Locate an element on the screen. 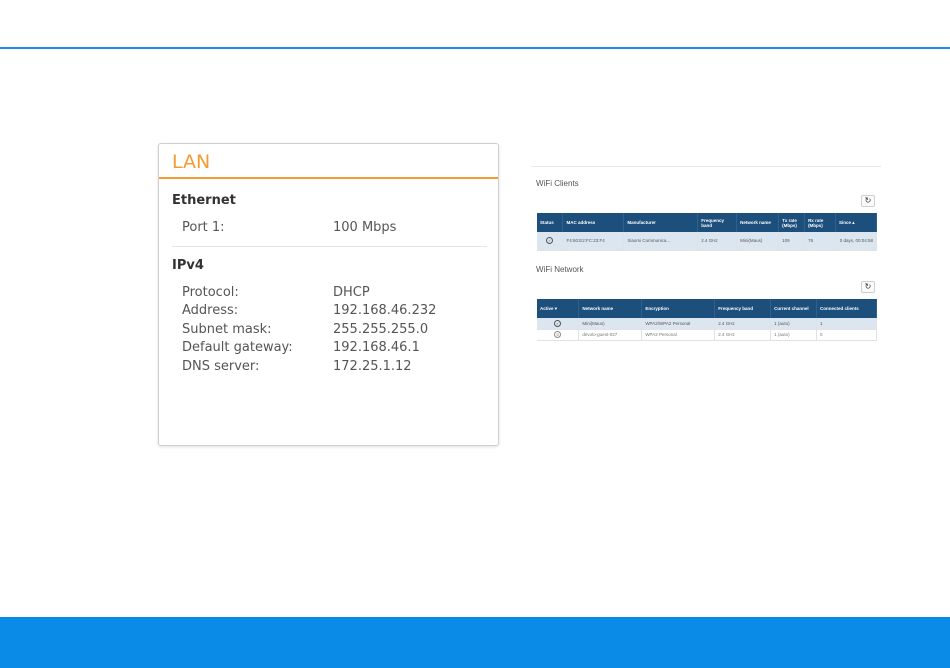 The width and height of the screenshot is (950, 668). encryption-cell: WPA2 Personal is located at coordinates (678, 335).